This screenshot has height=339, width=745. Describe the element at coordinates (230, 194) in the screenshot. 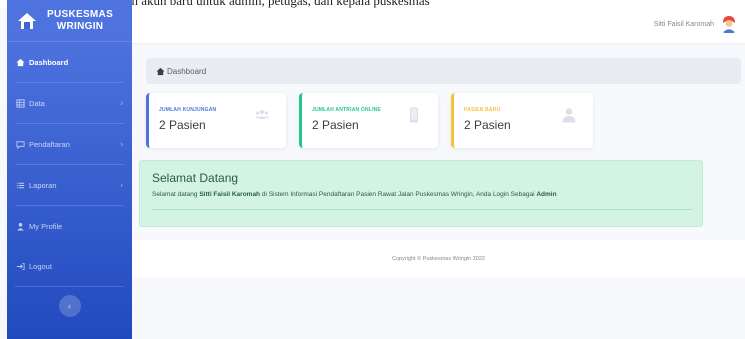

I see `welcome-user-name: Sitti Faisil Karomah` at that location.